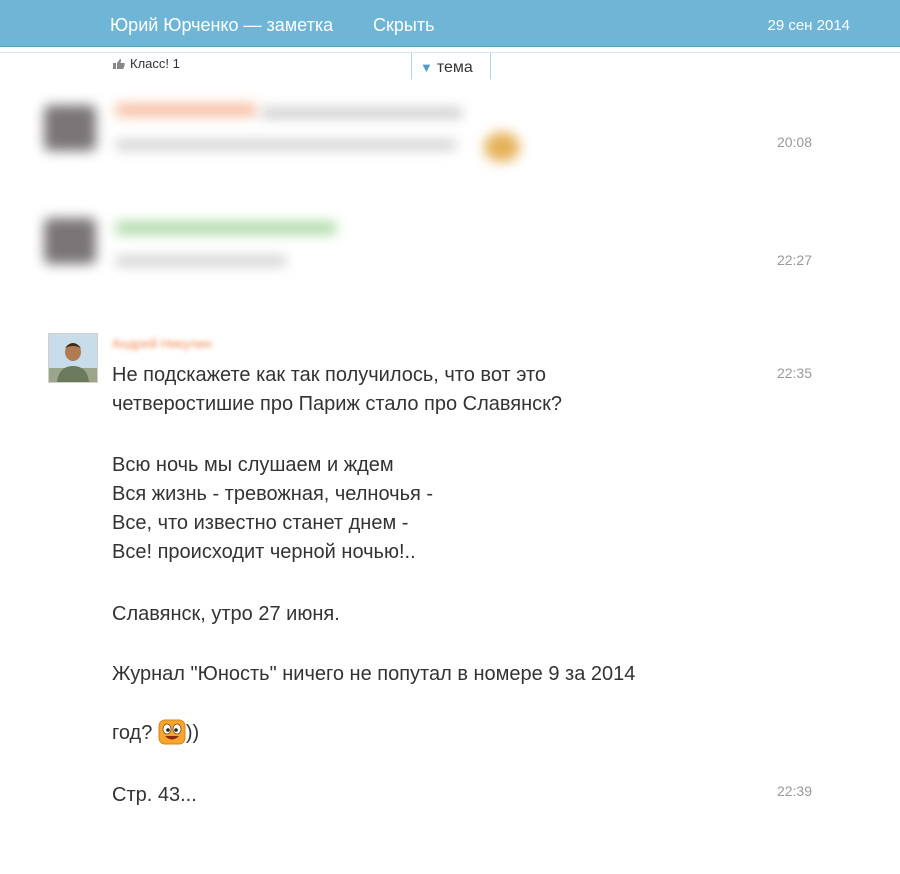 This screenshot has height=874, width=900. Describe the element at coordinates (135, 733) in the screenshot. I see `comment-text: год?` at that location.